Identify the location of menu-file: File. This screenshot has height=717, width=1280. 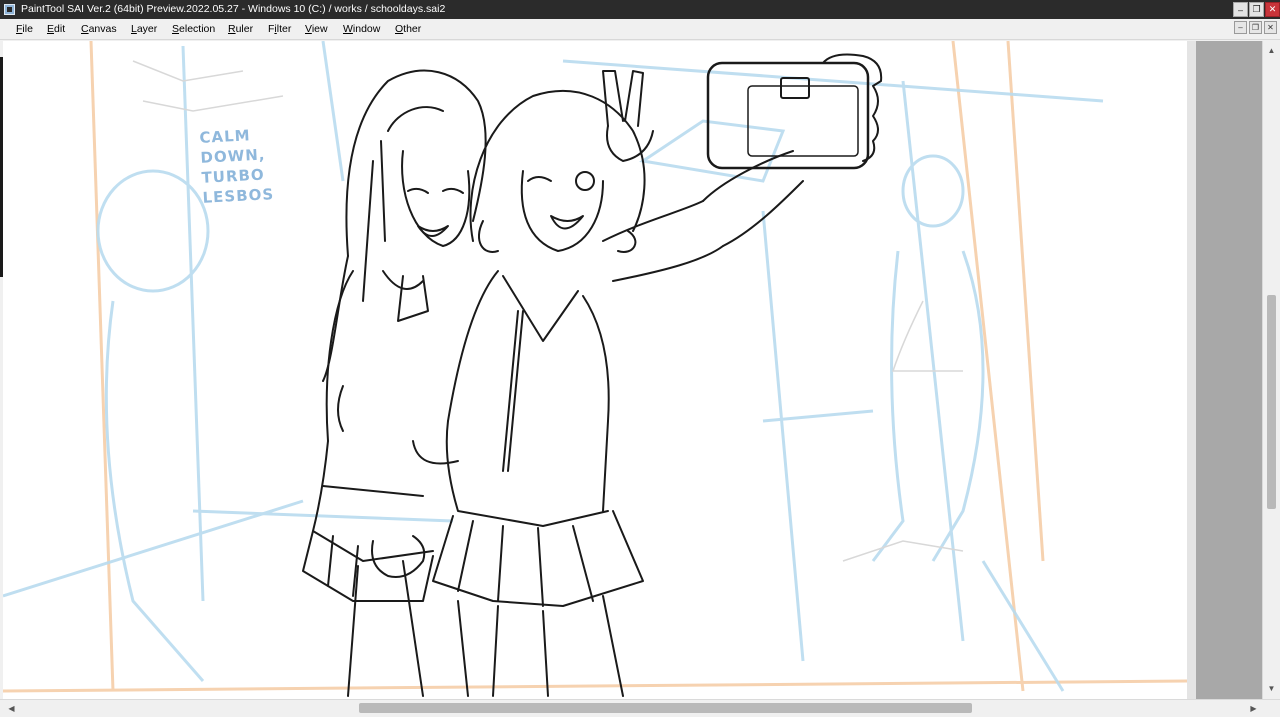
(24, 29).